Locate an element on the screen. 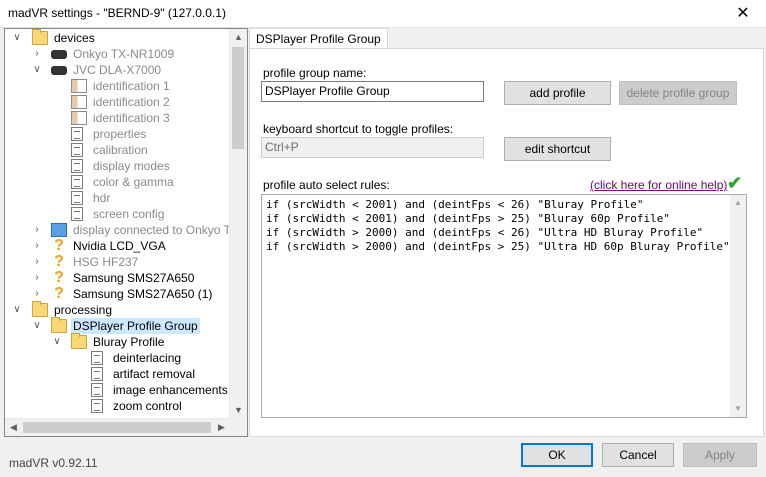 Image resolution: width=766 pixels, height=477 pixels. tree-item-label: processing is located at coordinates (83, 310).